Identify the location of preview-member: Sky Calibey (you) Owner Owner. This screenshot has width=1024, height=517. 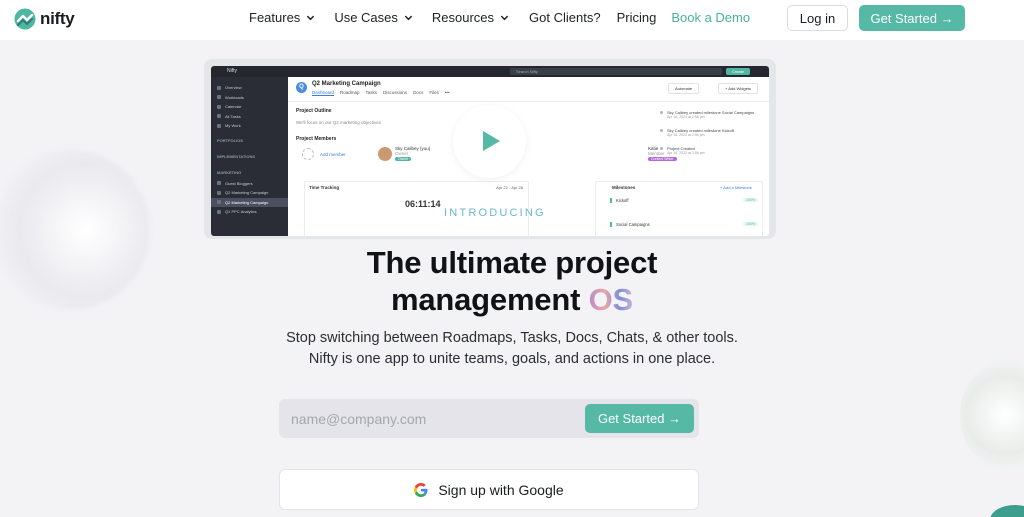
(404, 153).